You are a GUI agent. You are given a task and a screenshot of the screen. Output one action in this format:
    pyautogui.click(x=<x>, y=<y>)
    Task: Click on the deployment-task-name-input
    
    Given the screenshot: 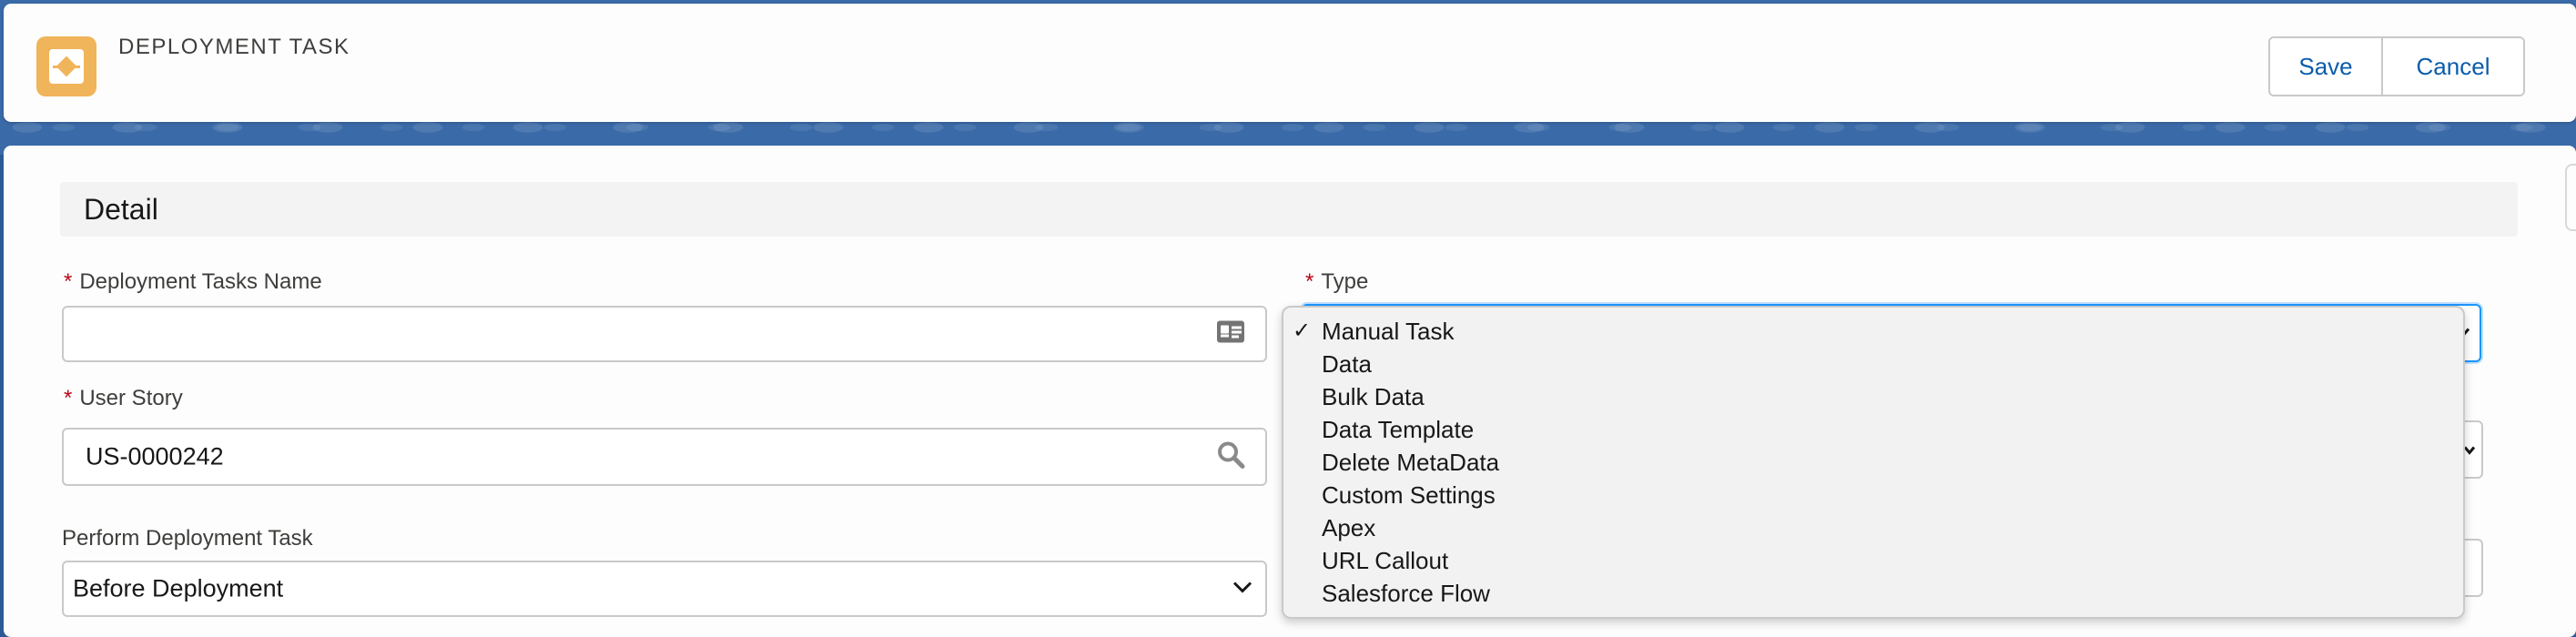 What is the action you would take?
    pyautogui.click(x=664, y=334)
    